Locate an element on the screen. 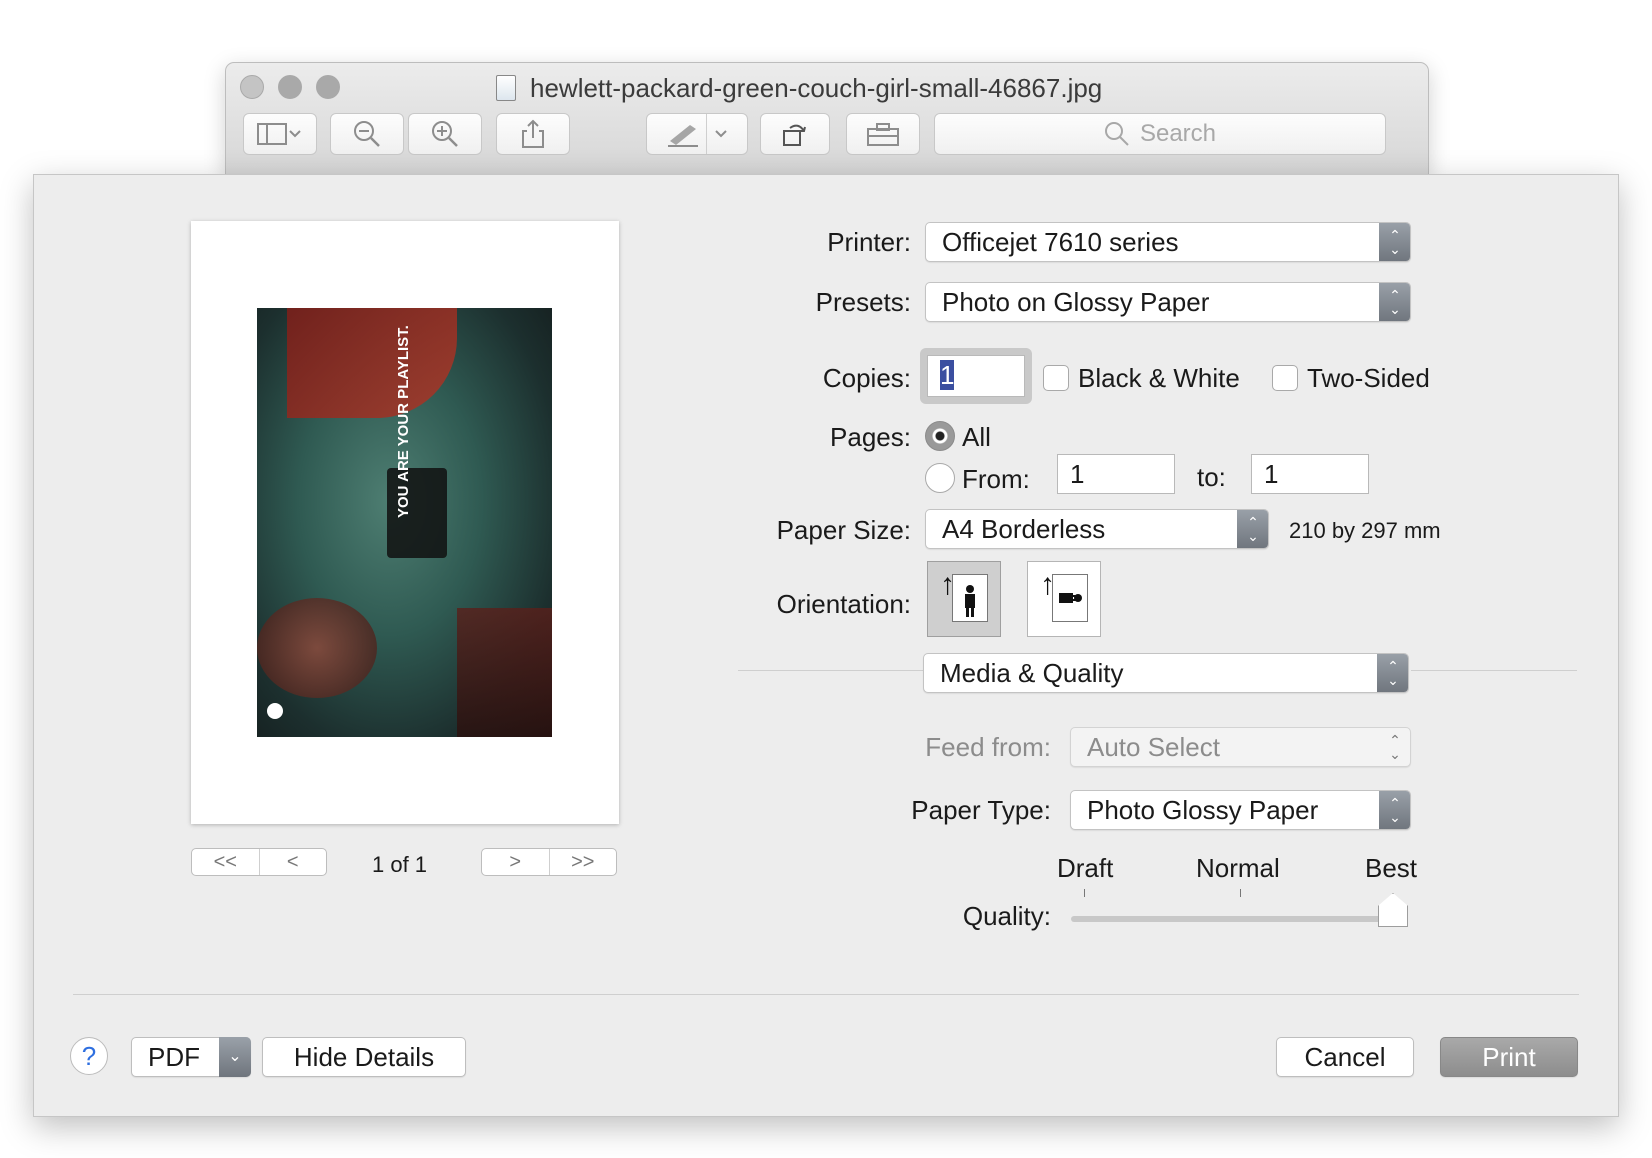 The width and height of the screenshot is (1652, 1158). zoom-out-button is located at coordinates (367, 134).